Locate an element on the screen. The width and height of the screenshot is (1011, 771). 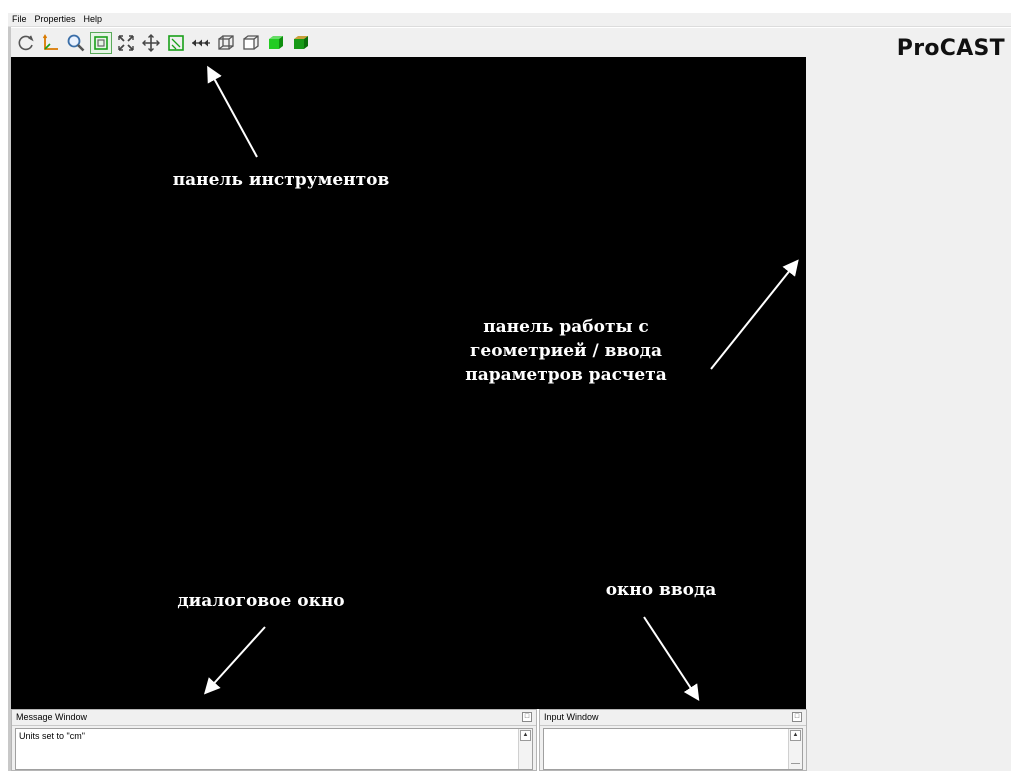
outline-cube-button is located at coordinates (251, 43).